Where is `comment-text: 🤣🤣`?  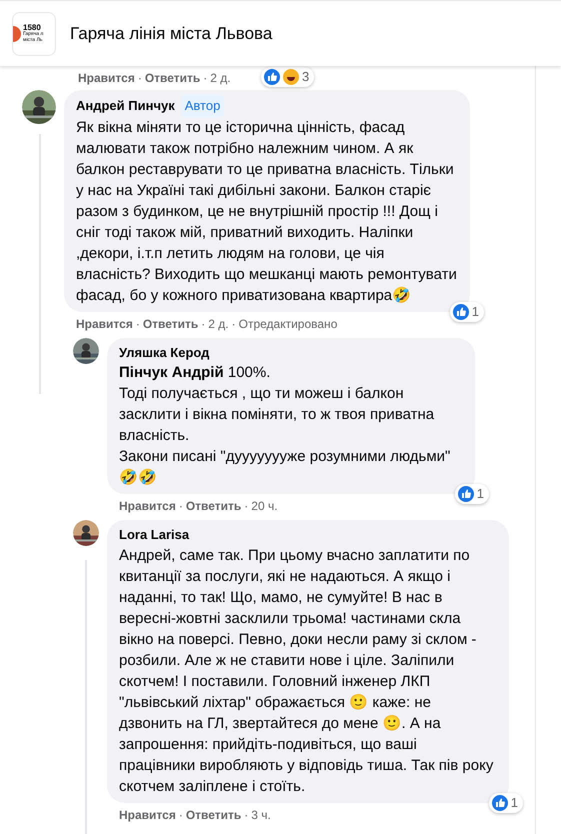
comment-text: 🤣🤣 is located at coordinates (138, 478).